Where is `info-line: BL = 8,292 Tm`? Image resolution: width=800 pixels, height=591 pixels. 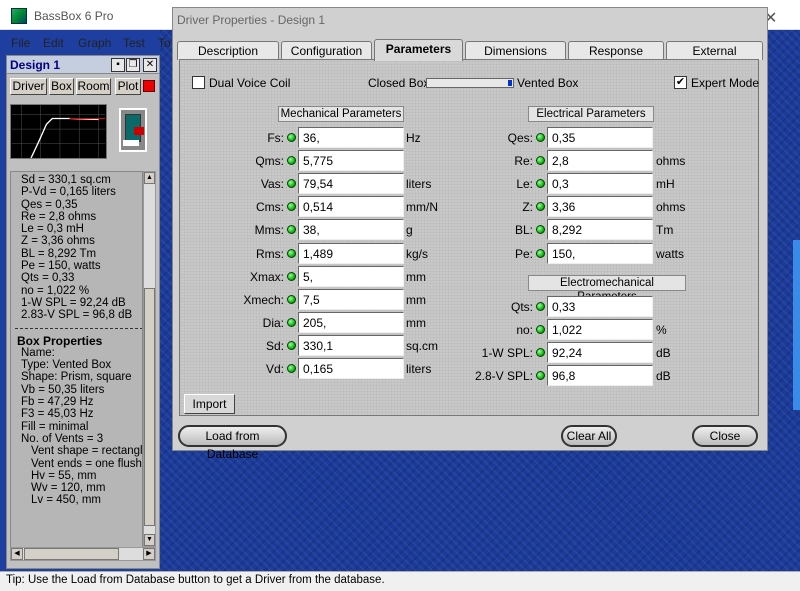 info-line: BL = 8,292 Tm is located at coordinates (59, 253).